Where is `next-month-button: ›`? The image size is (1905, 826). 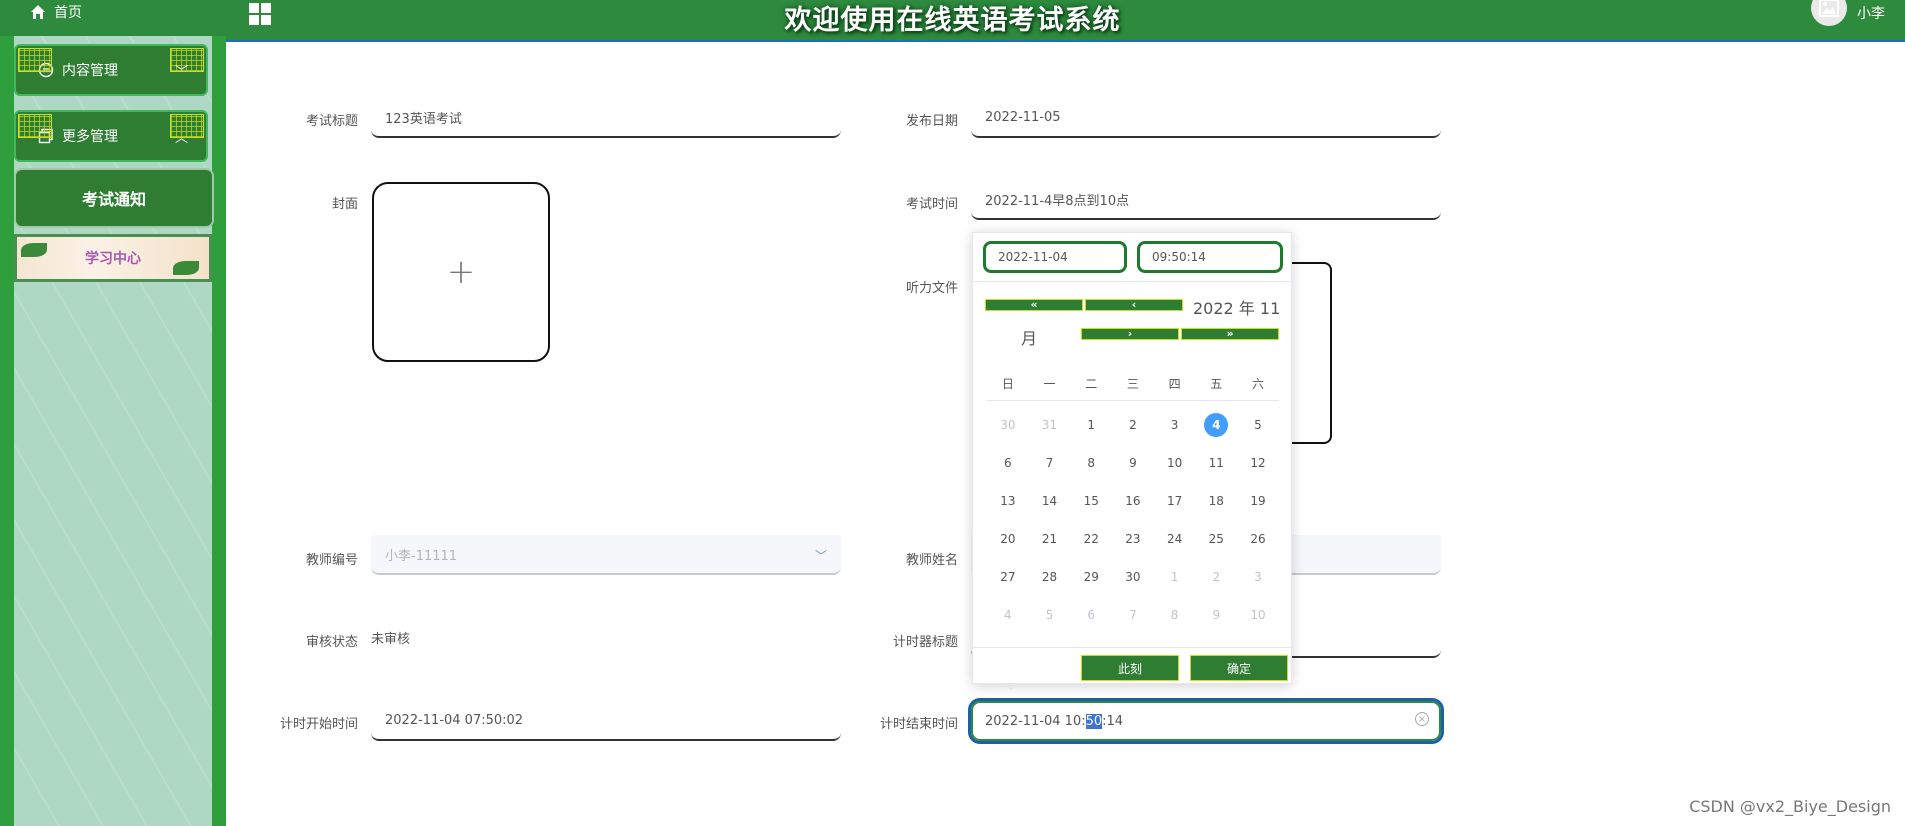
next-month-button: › is located at coordinates (1130, 334).